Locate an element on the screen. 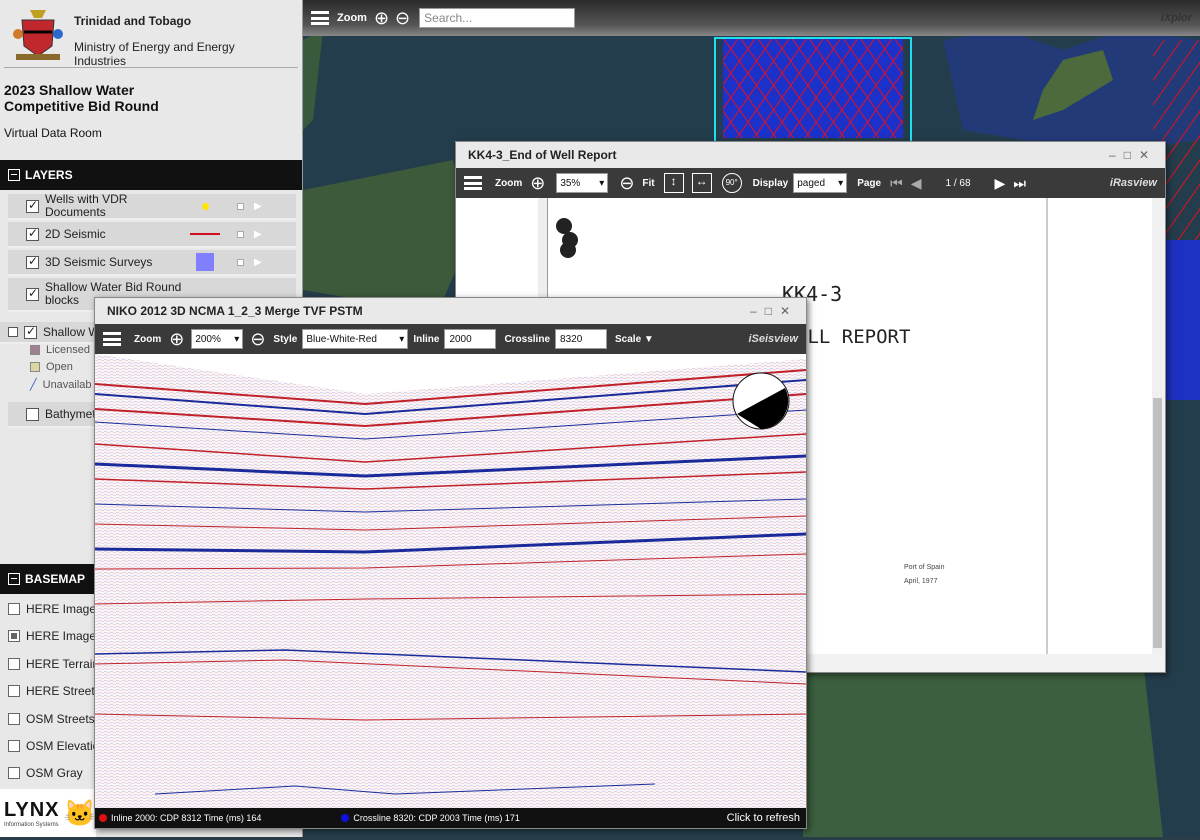 This screenshot has height=840, width=1200. rotate-icon: 90° is located at coordinates (731, 183).